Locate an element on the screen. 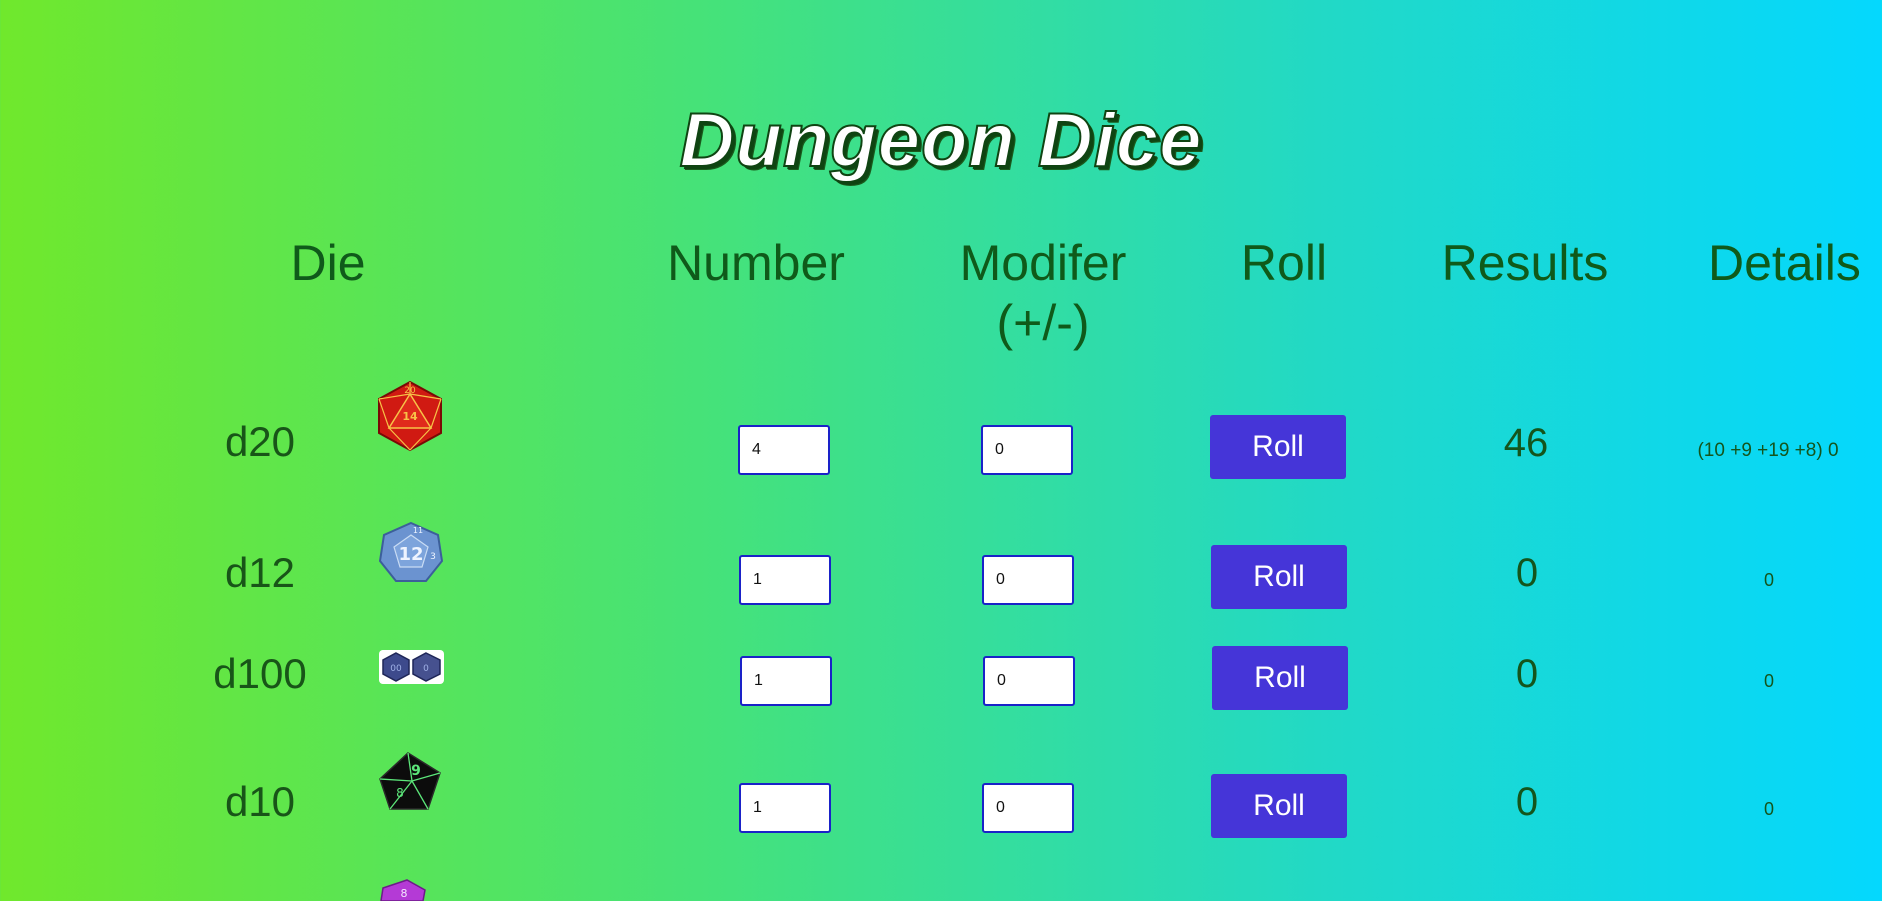  modifier-input-d20 is located at coordinates (1027, 450).